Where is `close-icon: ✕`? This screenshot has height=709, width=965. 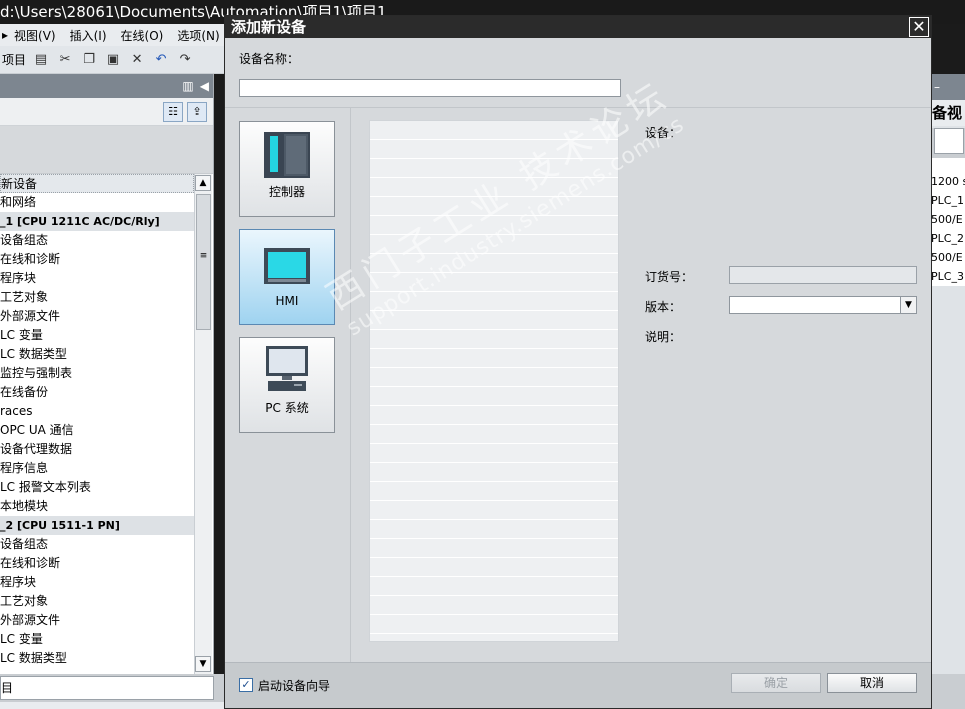 close-icon: ✕ is located at coordinates (919, 27).